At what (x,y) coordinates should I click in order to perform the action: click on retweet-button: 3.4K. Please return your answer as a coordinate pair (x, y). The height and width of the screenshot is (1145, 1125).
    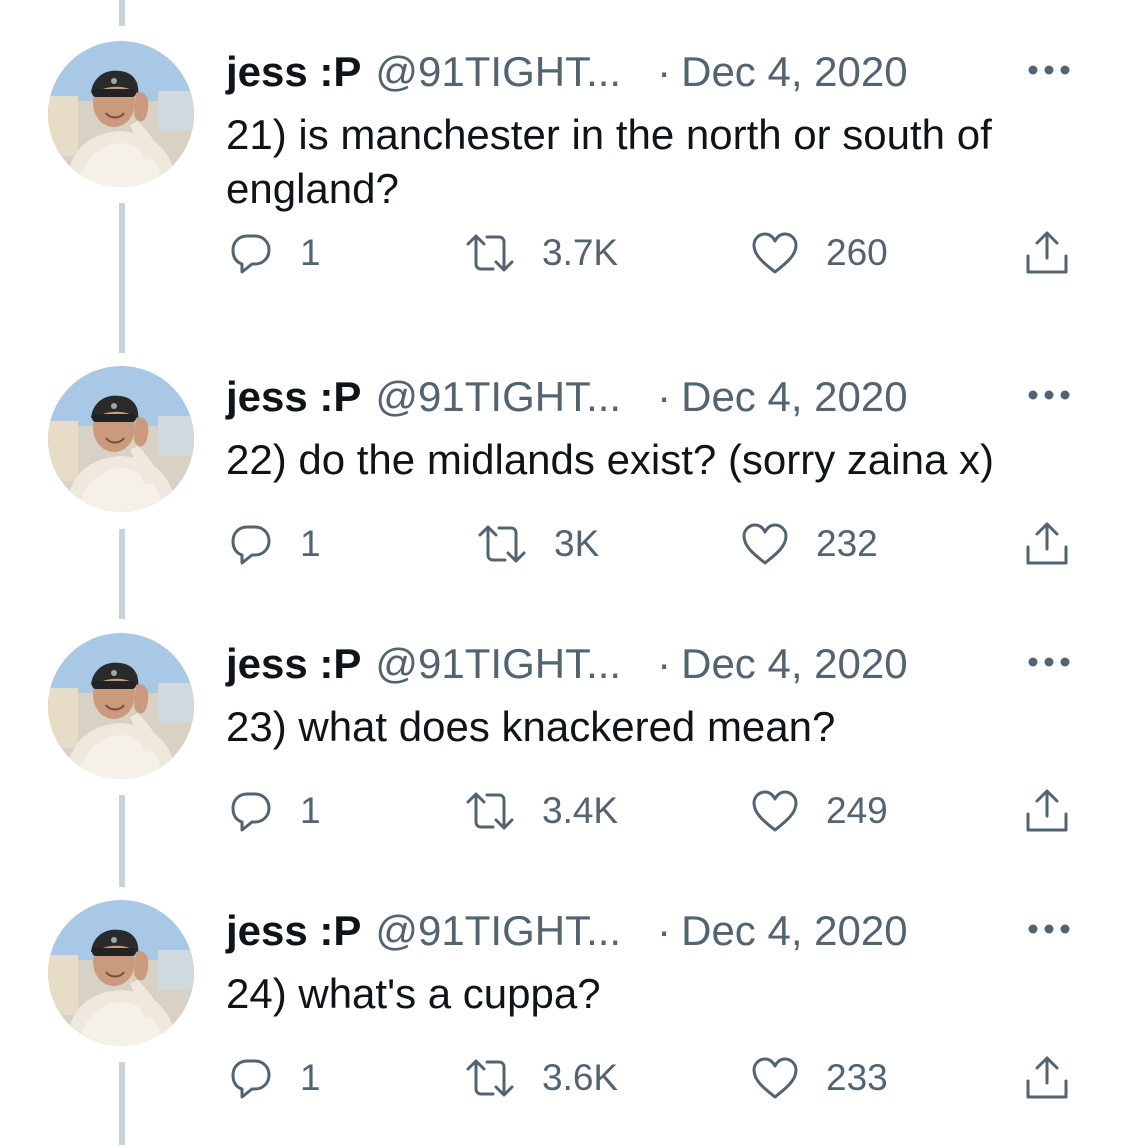
    Looking at the image, I should click on (541, 811).